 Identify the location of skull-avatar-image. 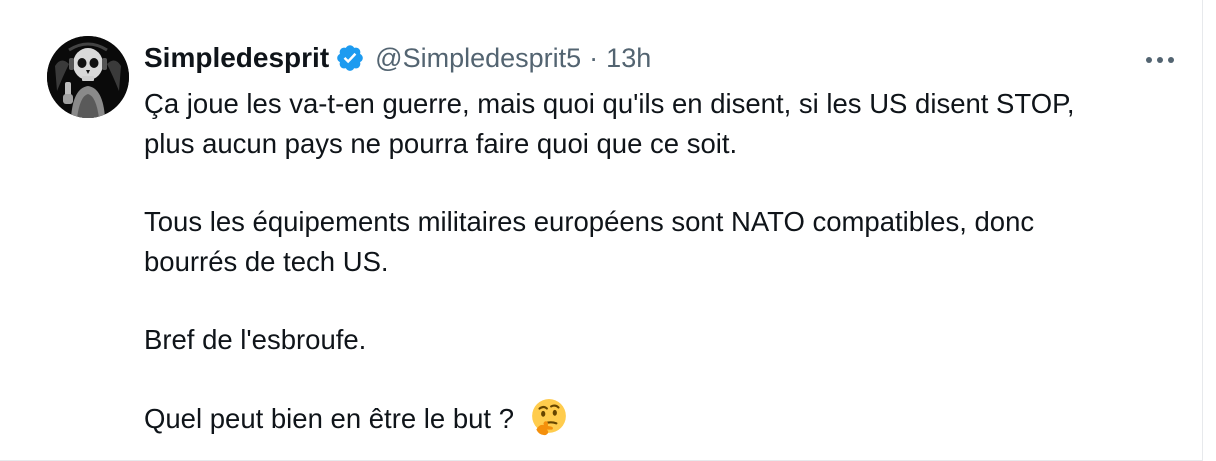
(88, 77).